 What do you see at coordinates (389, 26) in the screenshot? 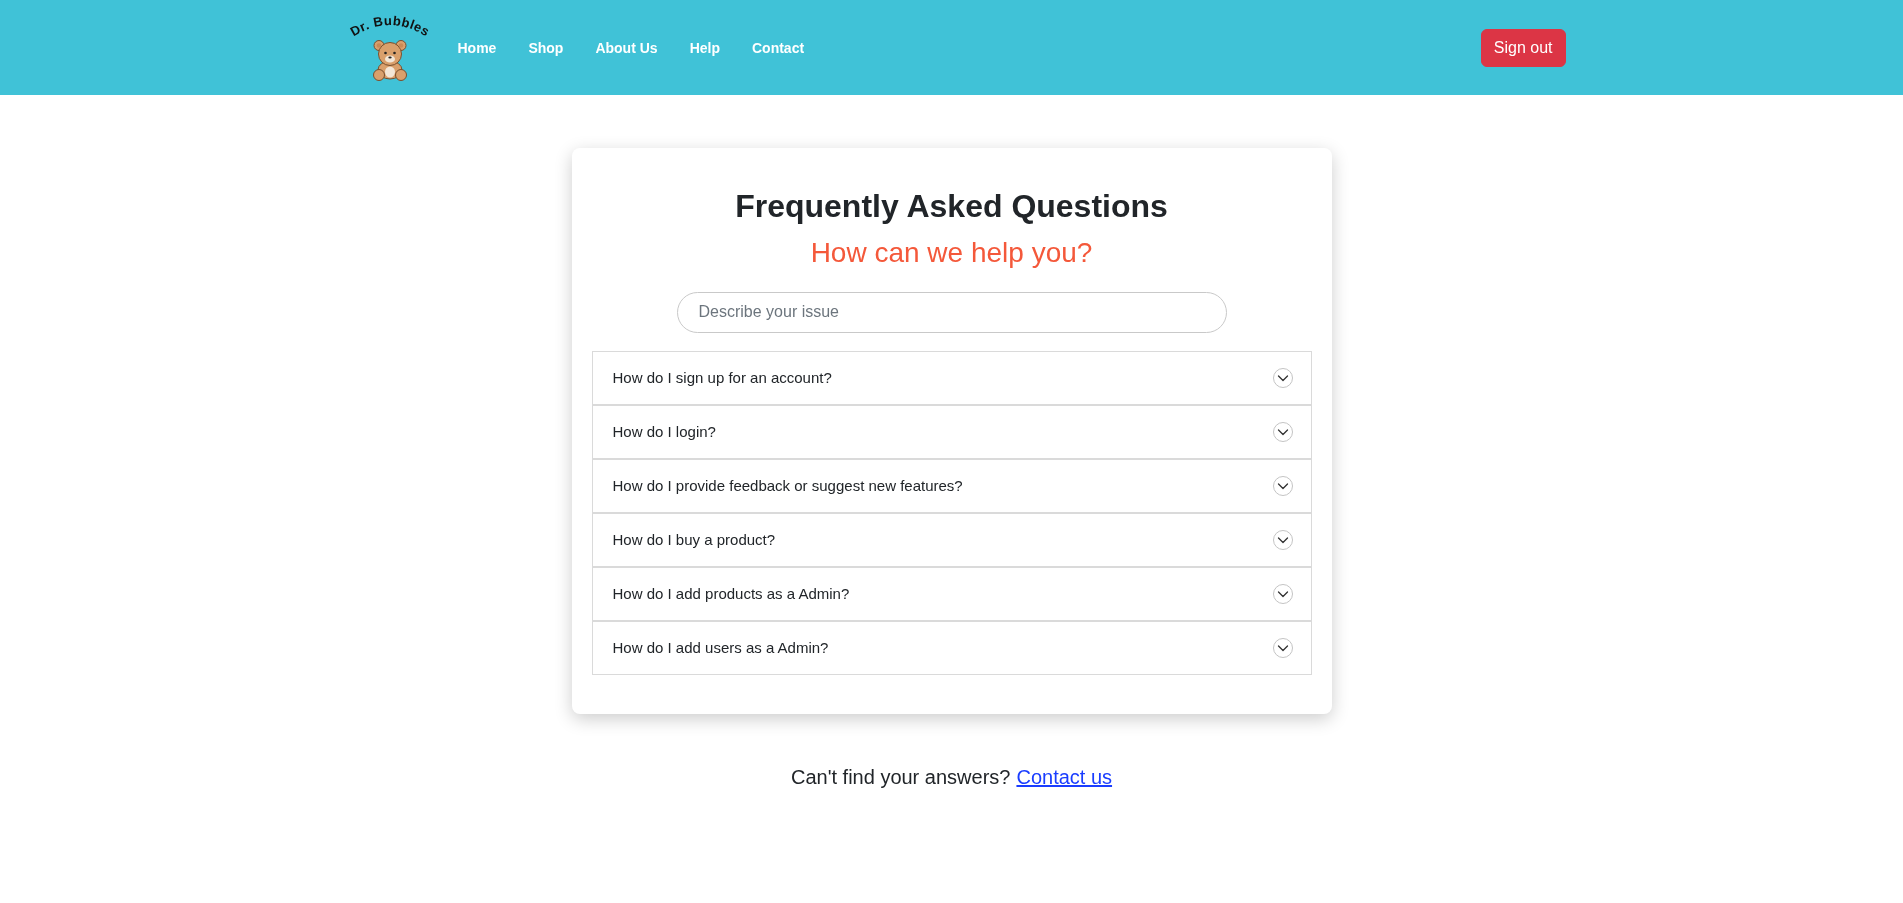
I see `logo-text: Dr. Bubbles` at bounding box center [389, 26].